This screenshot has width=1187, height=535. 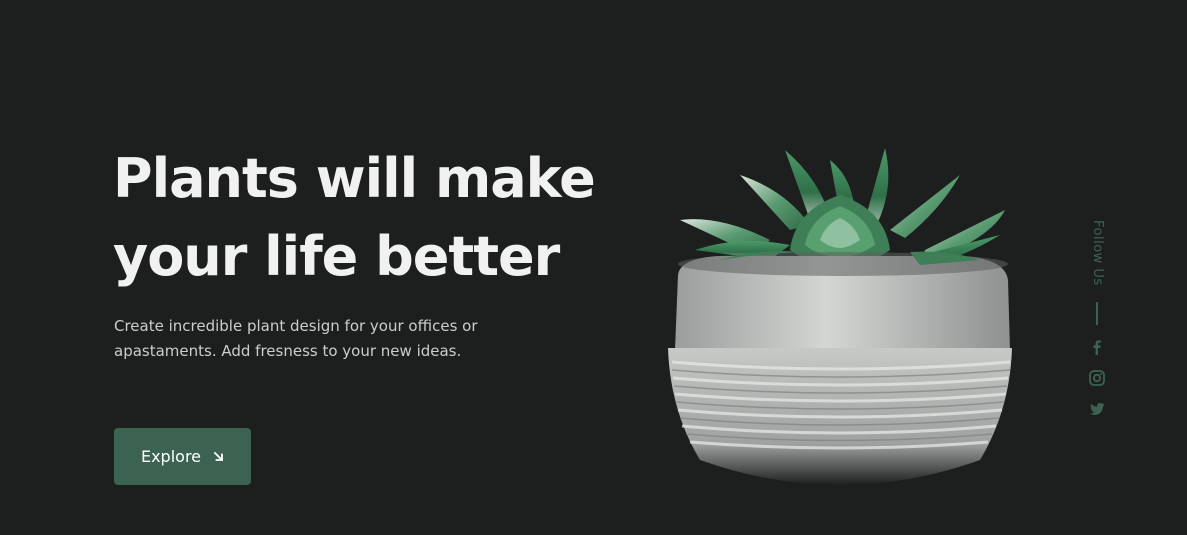 What do you see at coordinates (171, 456) in the screenshot?
I see `explore-button-label: Explore` at bounding box center [171, 456].